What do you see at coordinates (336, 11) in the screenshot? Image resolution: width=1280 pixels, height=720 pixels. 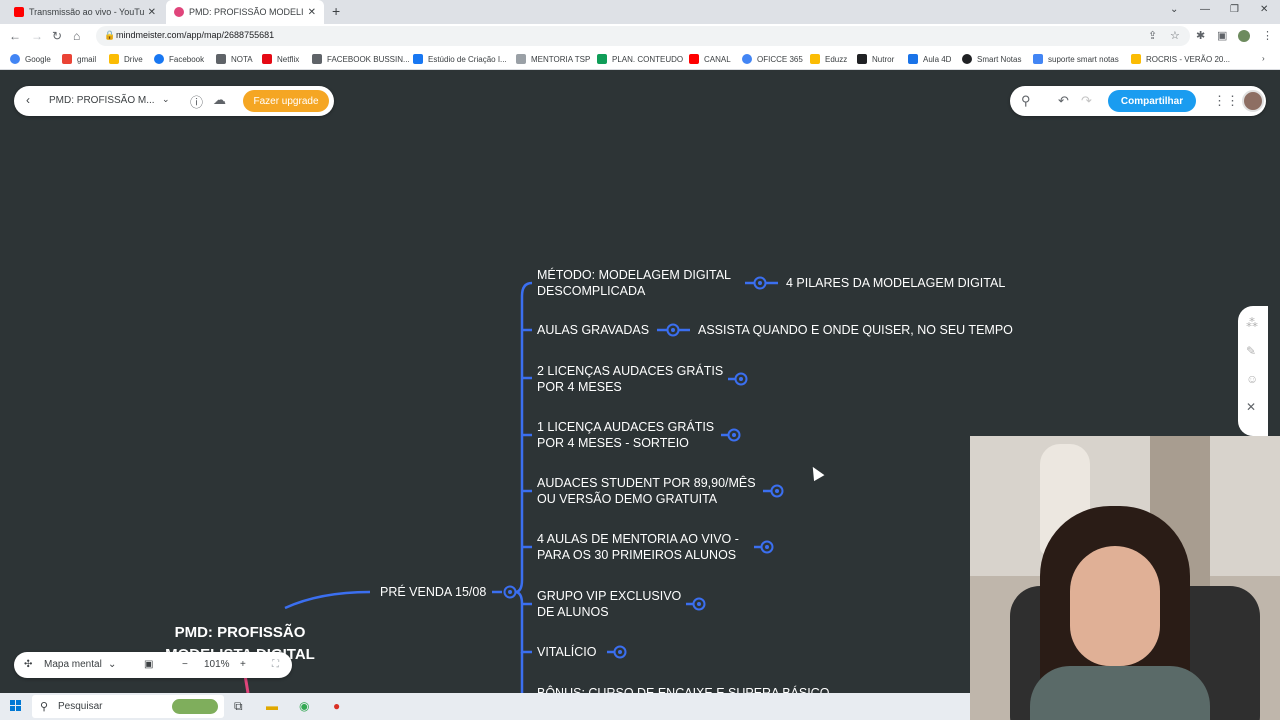 I see `new-tab-icon: +` at bounding box center [336, 11].